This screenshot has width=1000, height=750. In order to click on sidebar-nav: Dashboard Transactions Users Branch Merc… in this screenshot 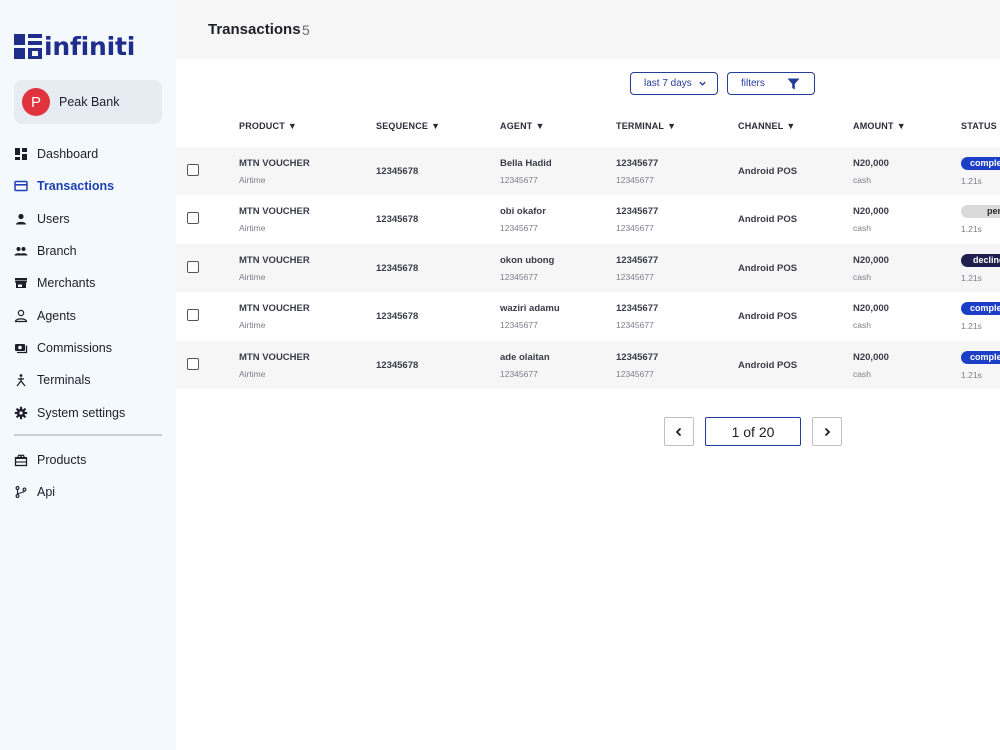, I will do `click(89, 283)`.